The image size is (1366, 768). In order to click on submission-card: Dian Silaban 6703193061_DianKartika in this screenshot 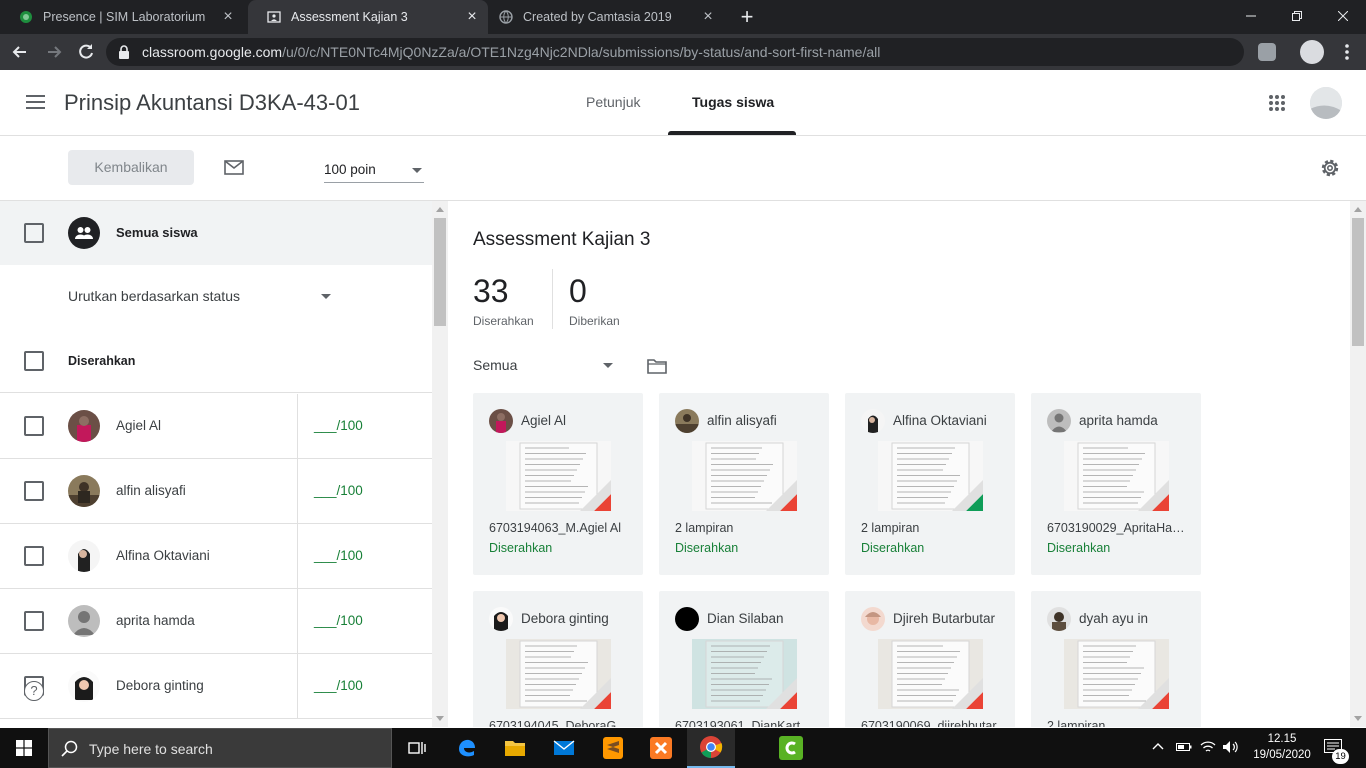, I will do `click(744, 659)`.